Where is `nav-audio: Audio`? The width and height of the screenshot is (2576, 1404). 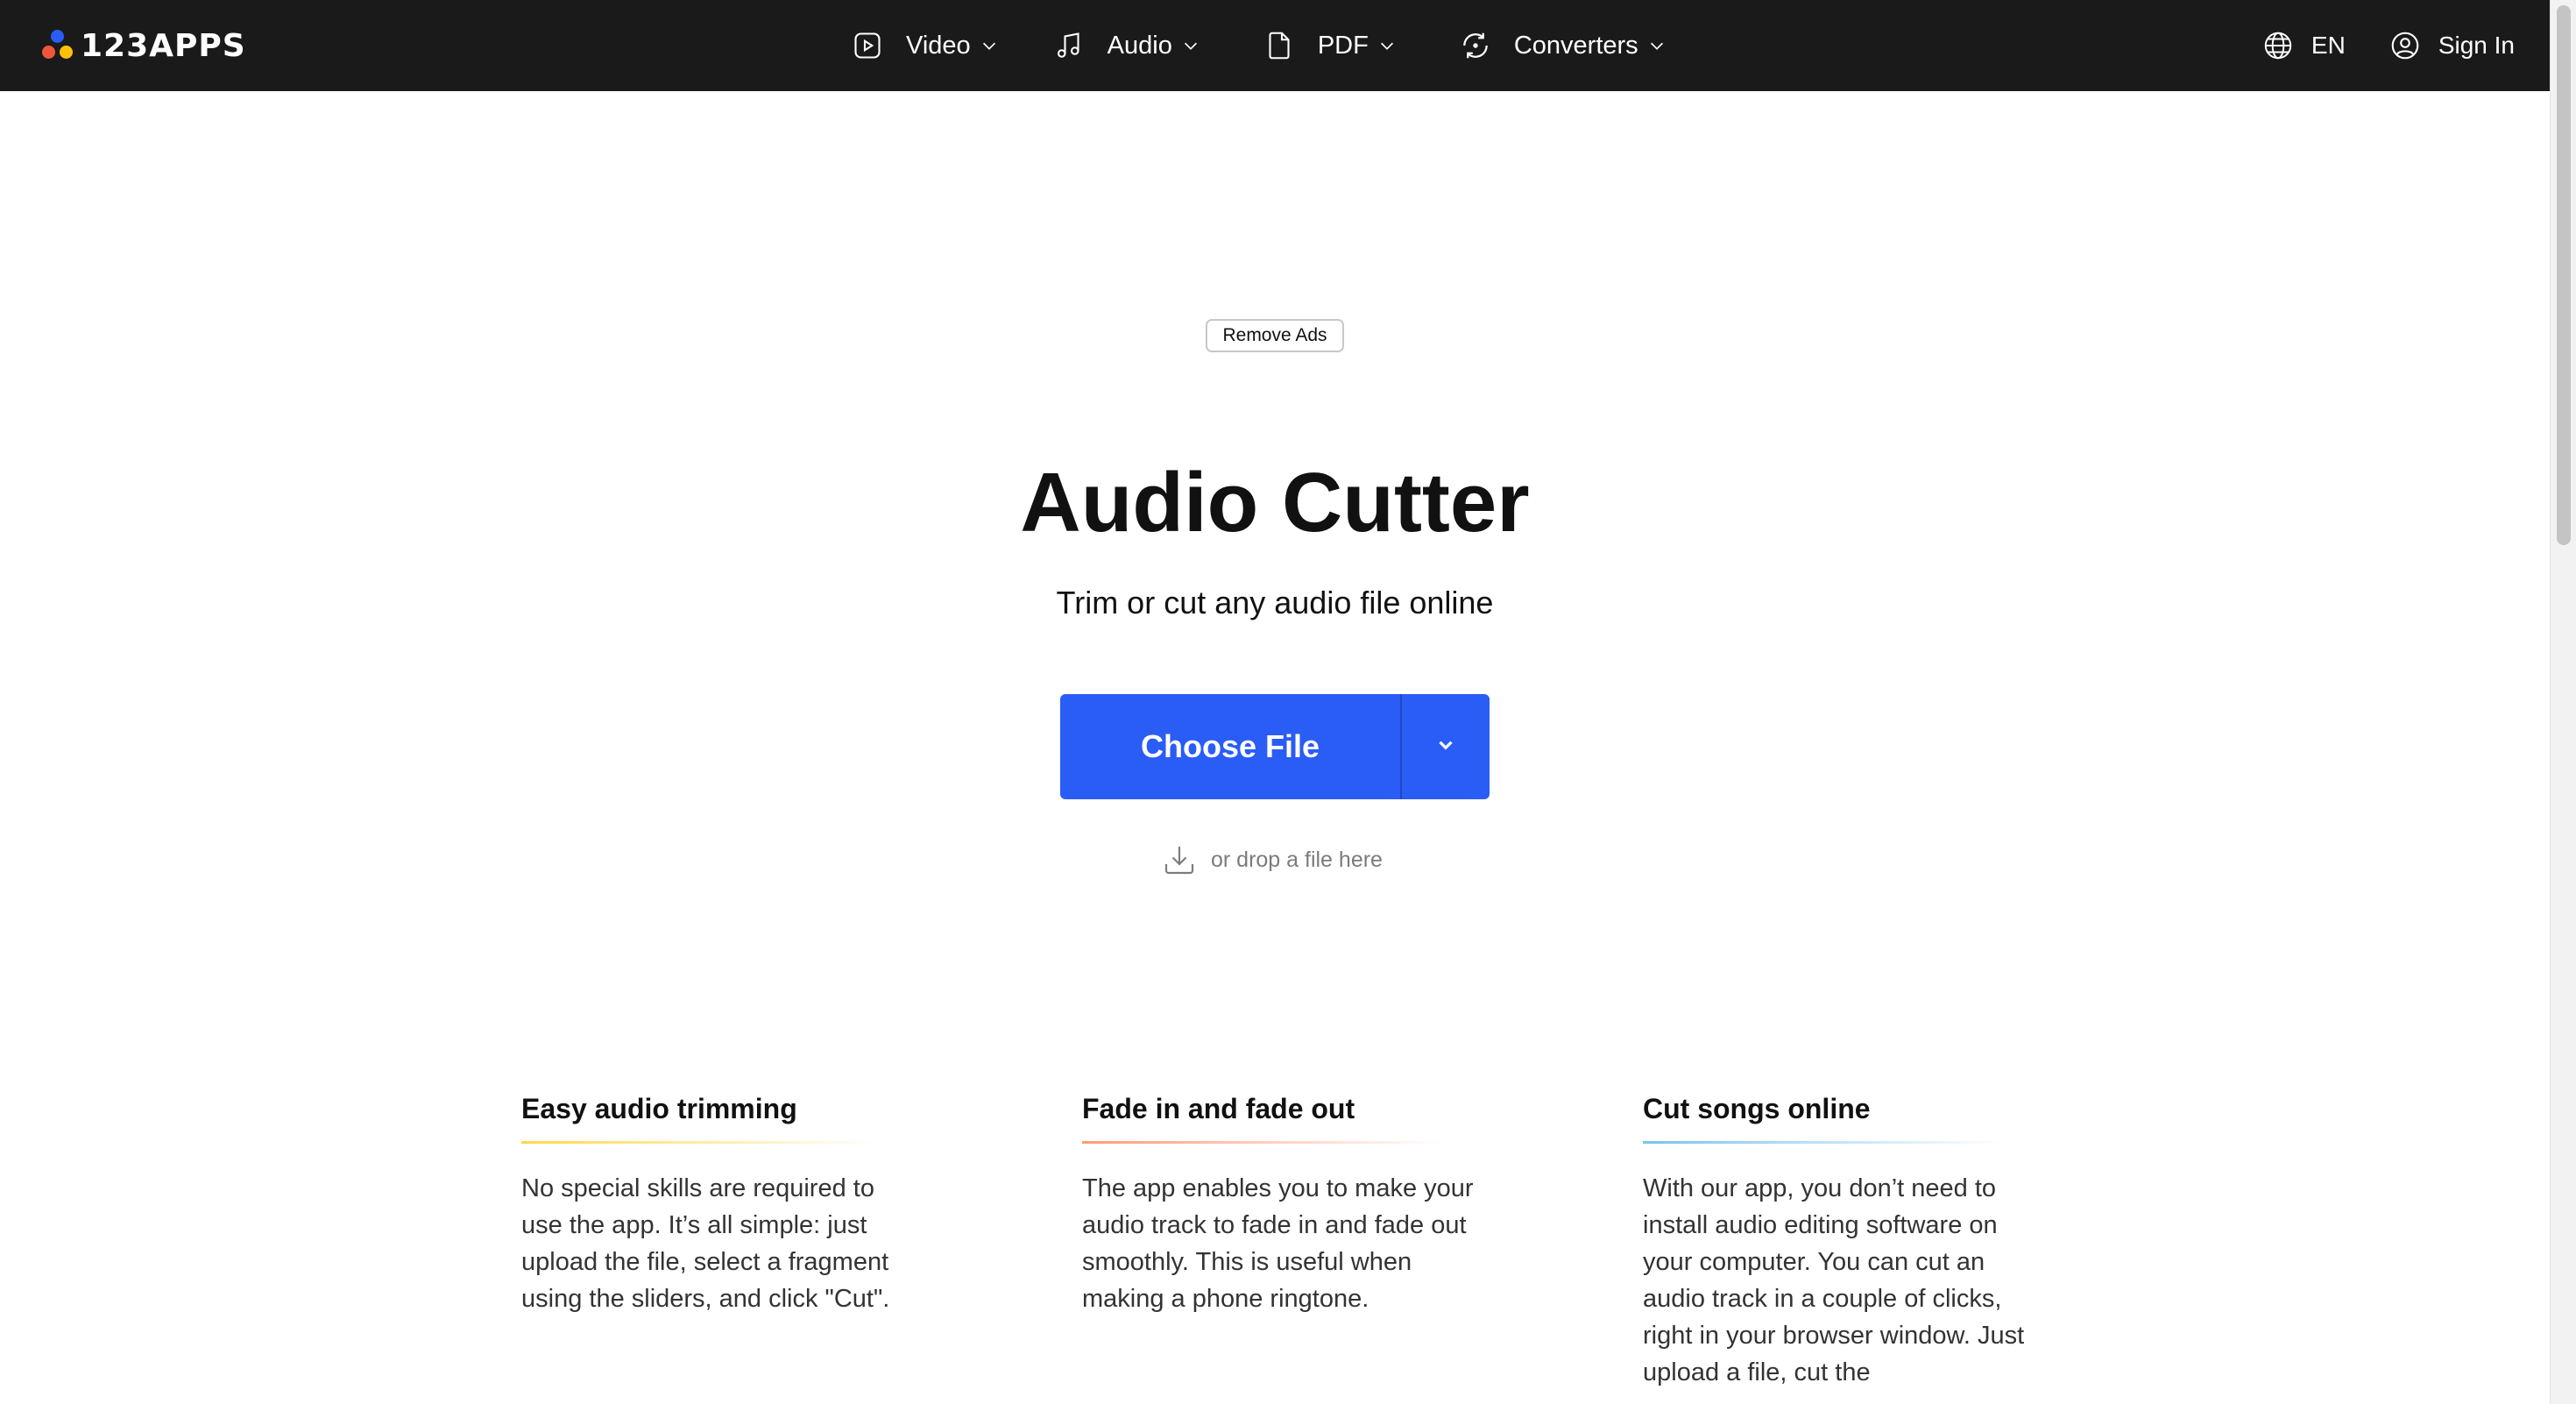
nav-audio: Audio is located at coordinates (1125, 45).